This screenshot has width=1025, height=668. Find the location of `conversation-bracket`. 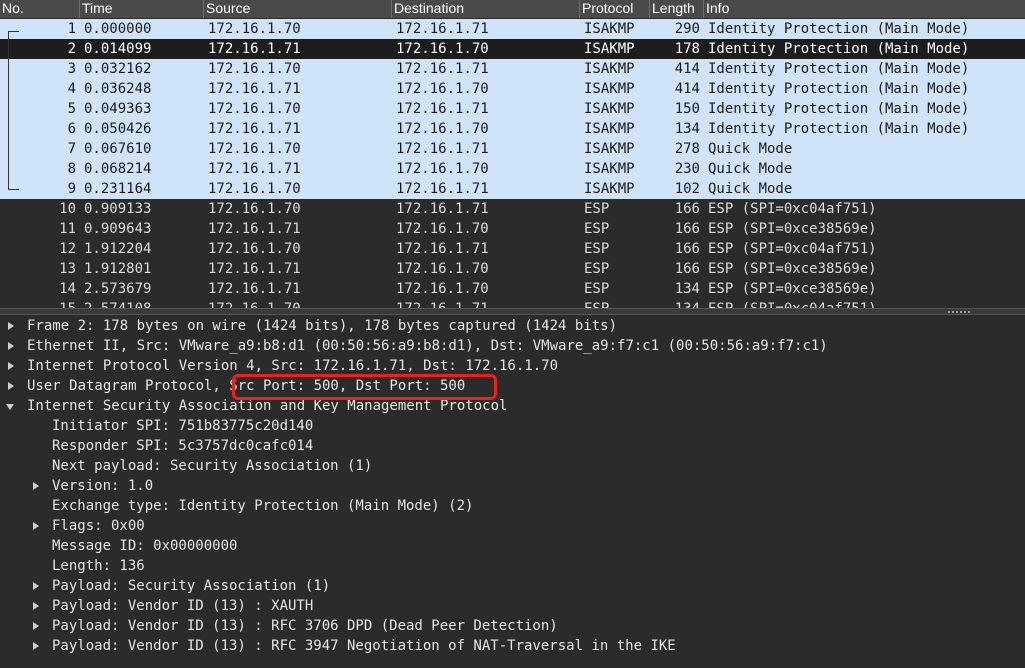

conversation-bracket is located at coordinates (13, 110).